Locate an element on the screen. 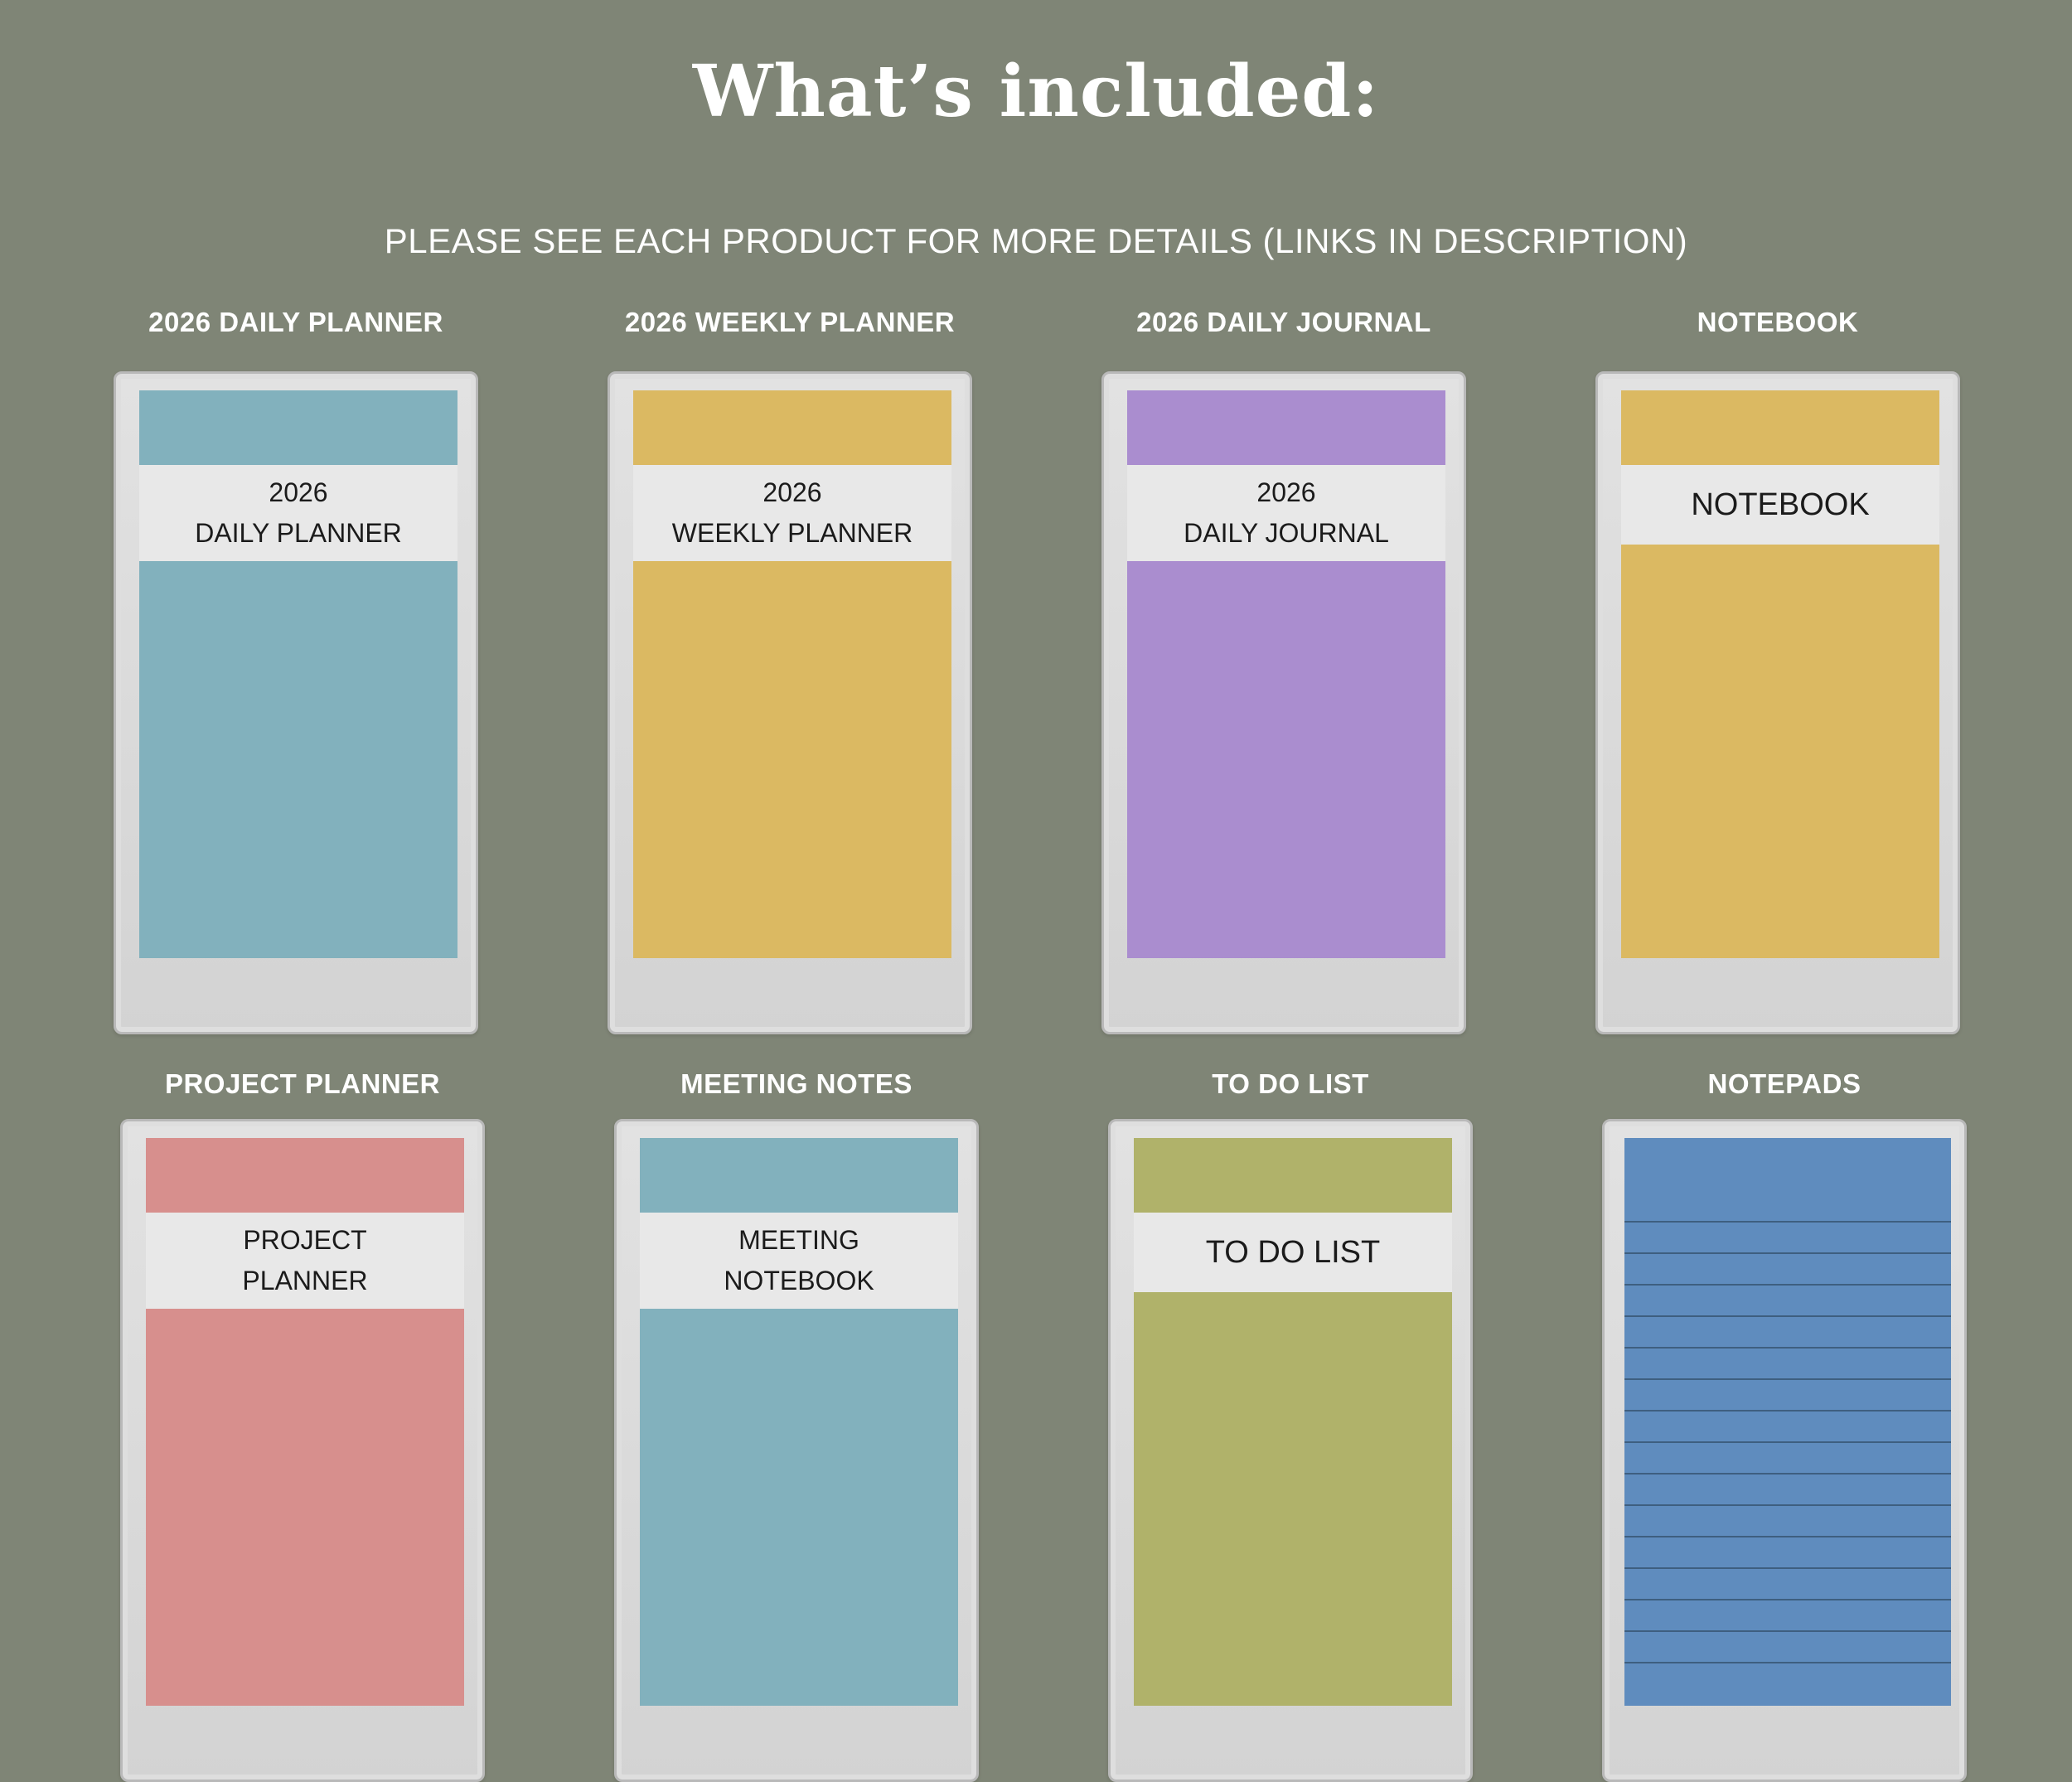 Image resolution: width=2072 pixels, height=1782 pixels. device-frame: 2026 DAILY JOURNAL is located at coordinates (1283, 702).